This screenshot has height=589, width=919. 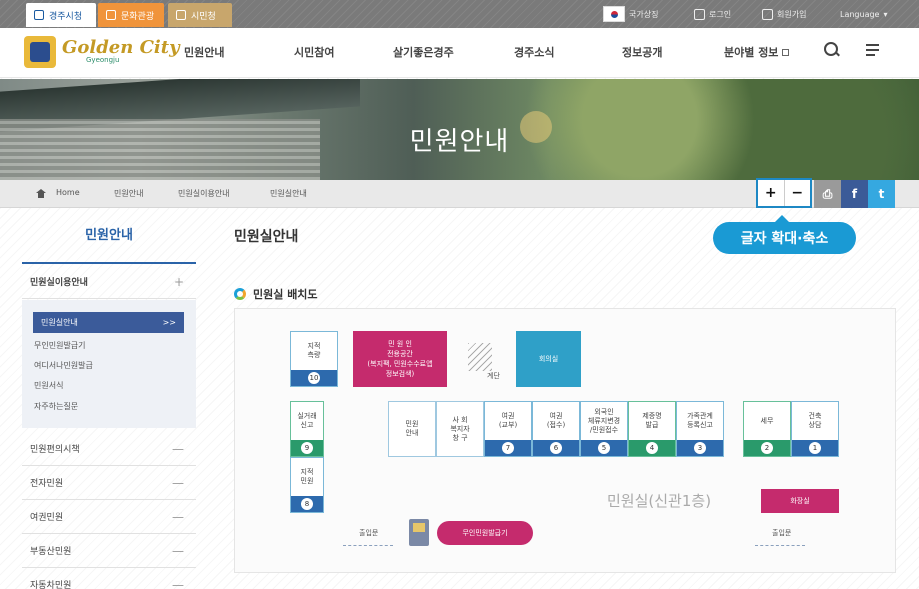 I want to click on nav-item-participation: 시민참여, so click(x=314, y=52).